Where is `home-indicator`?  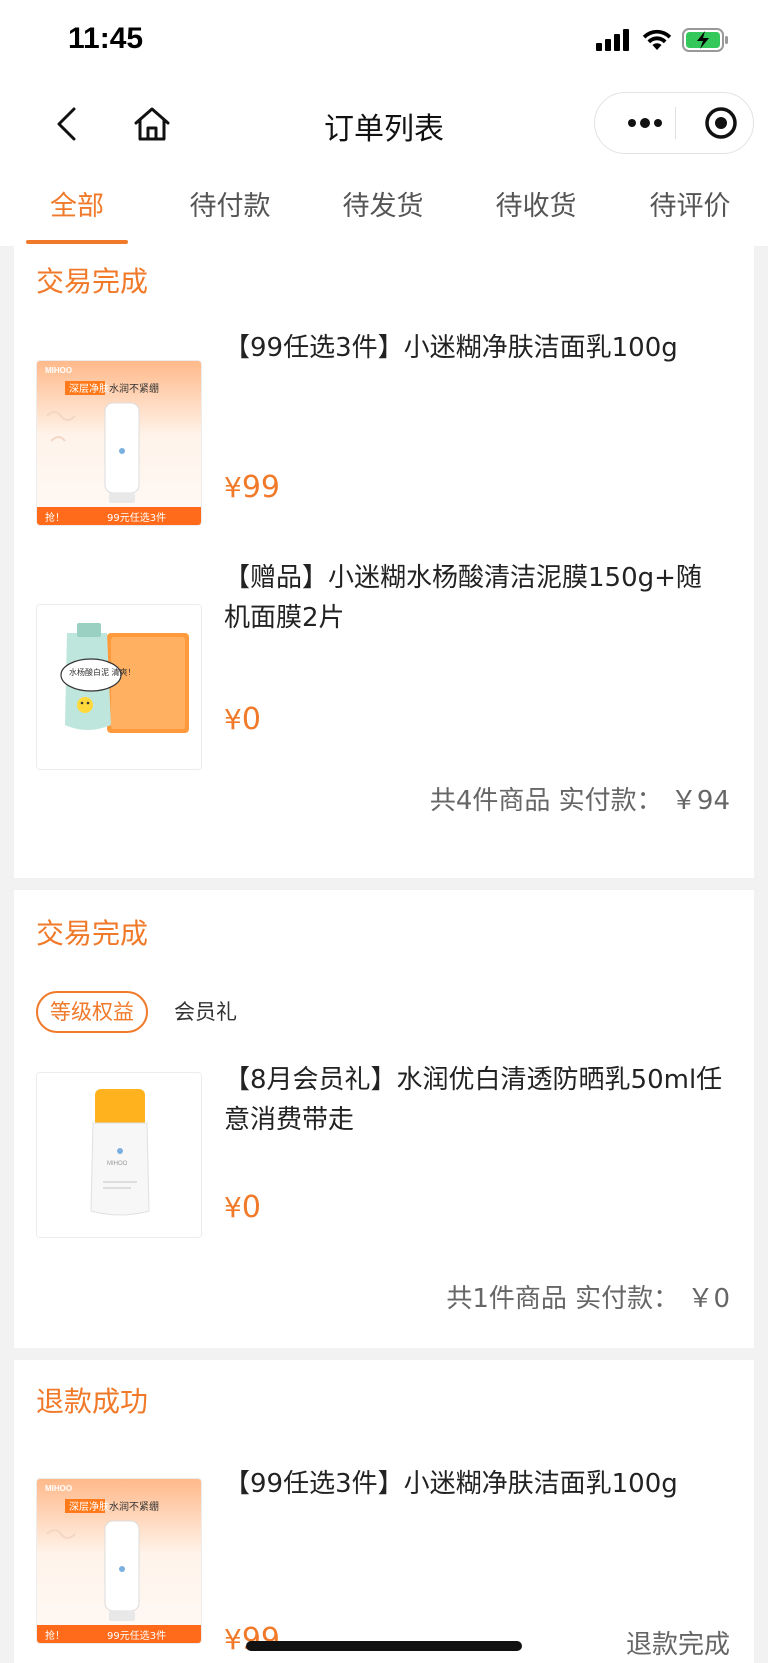 home-indicator is located at coordinates (384, 1646).